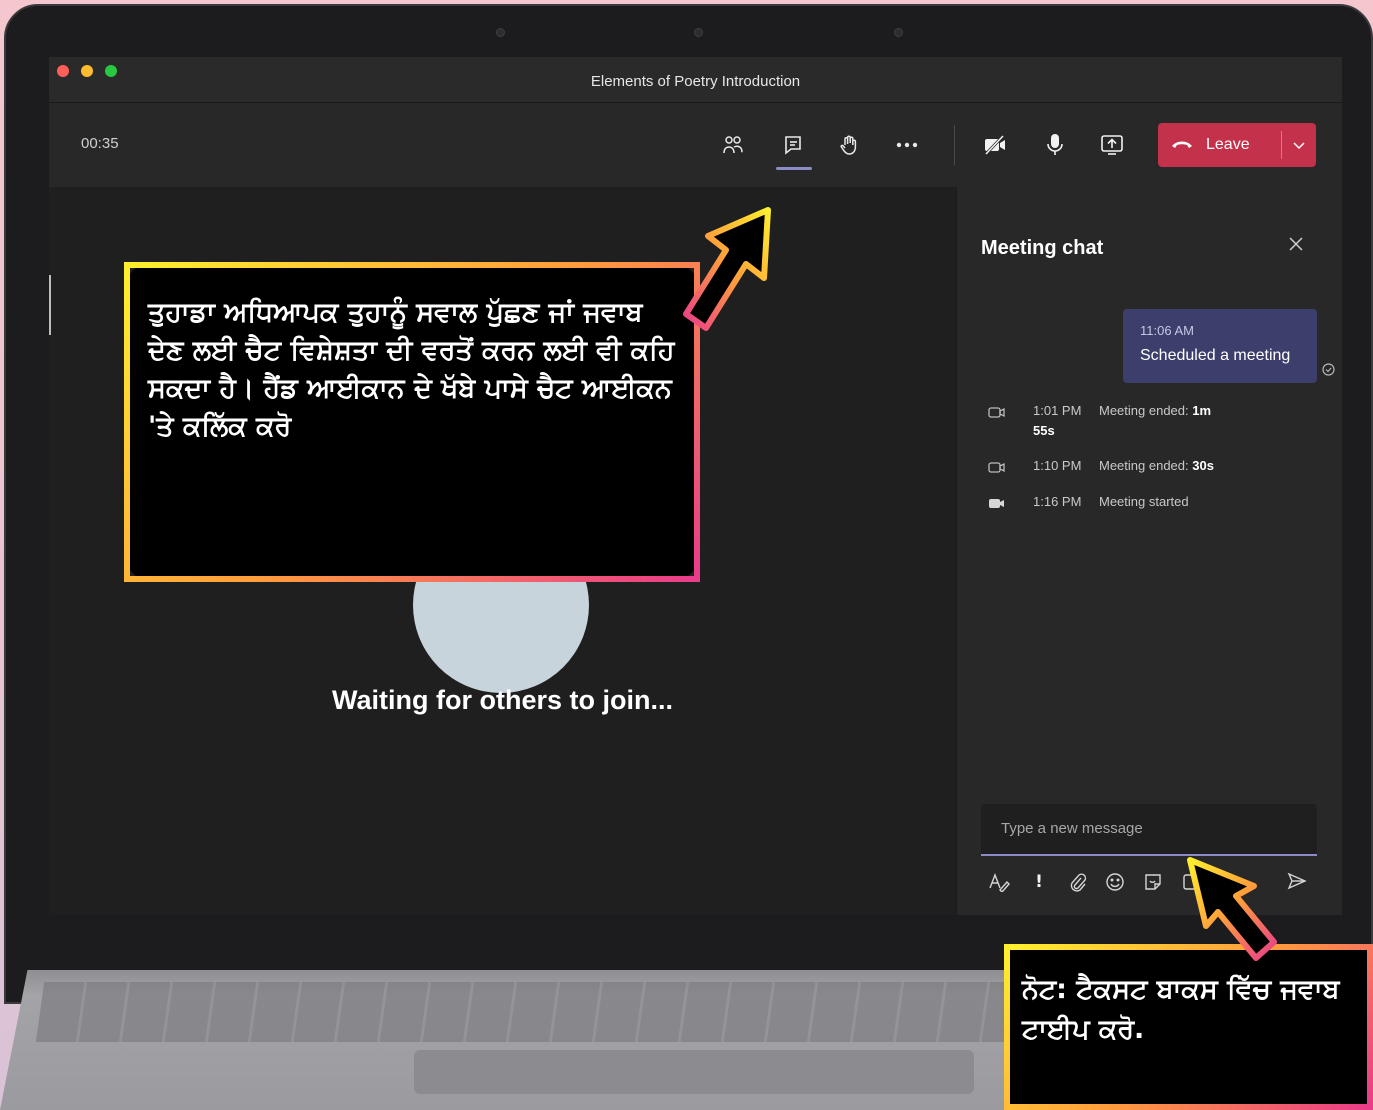  What do you see at coordinates (1215, 355) in the screenshot?
I see `message-text: Scheduled a meeting` at bounding box center [1215, 355].